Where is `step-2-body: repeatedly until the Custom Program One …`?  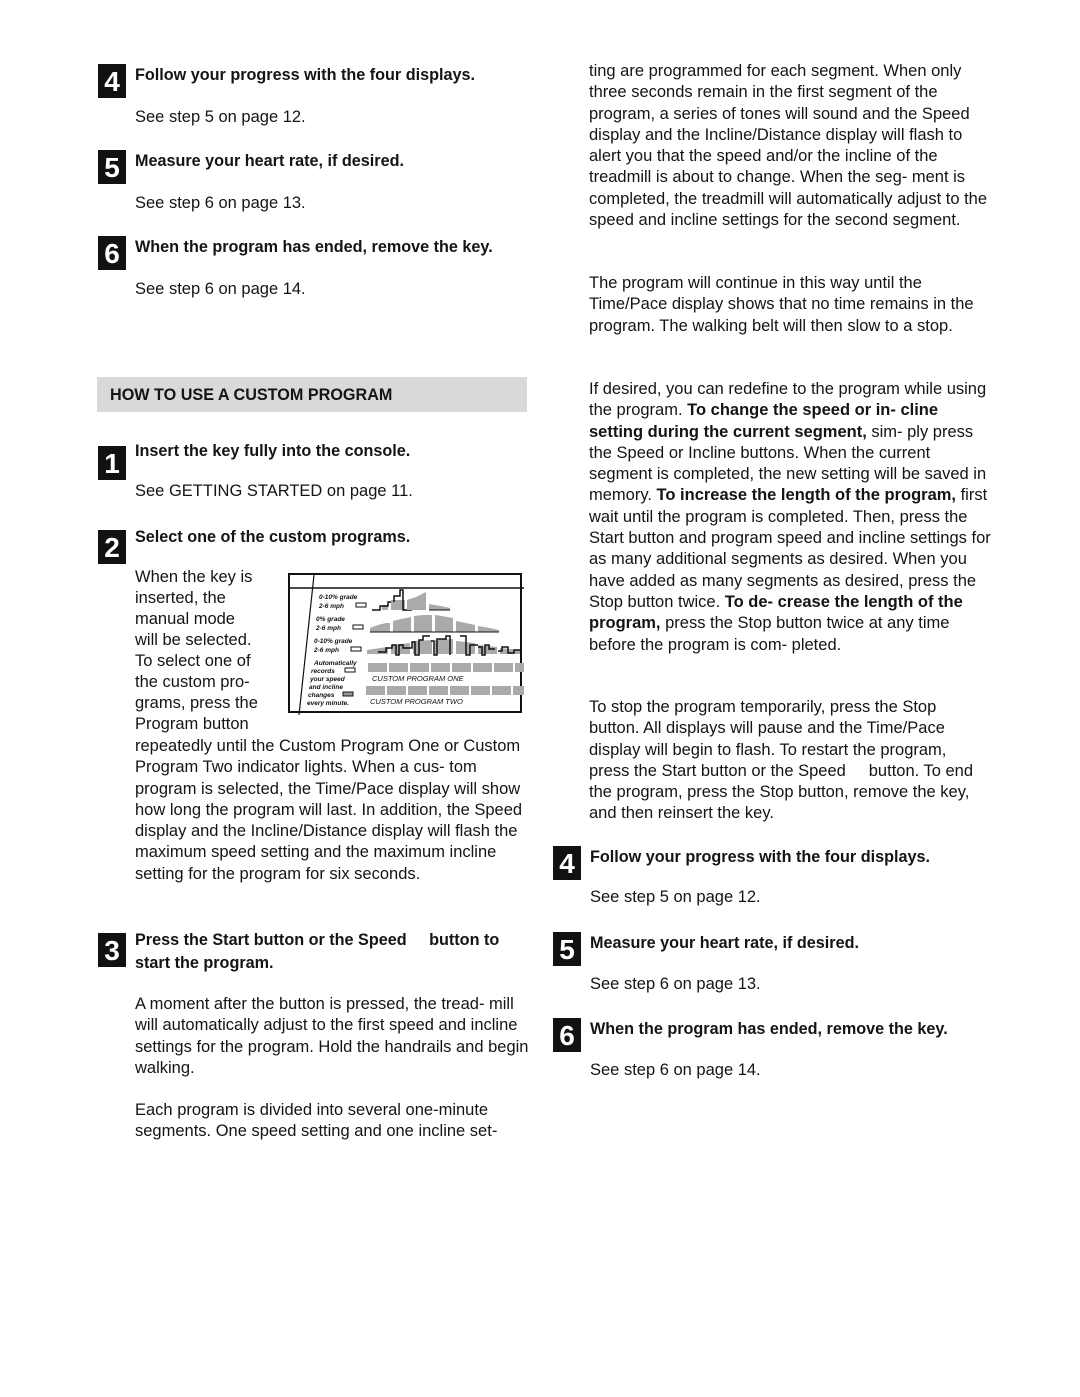
step-2-body: repeatedly until the Custom Program One … is located at coordinates (329, 810).